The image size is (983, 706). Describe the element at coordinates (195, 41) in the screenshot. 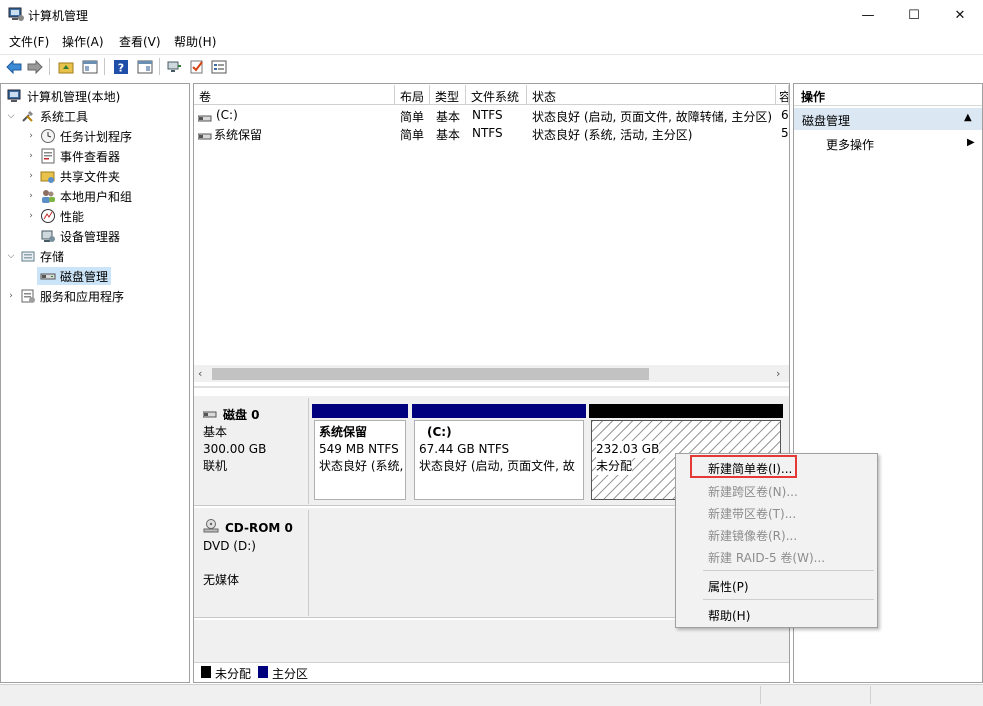

I see `menu-help: 帮助(H)` at that location.